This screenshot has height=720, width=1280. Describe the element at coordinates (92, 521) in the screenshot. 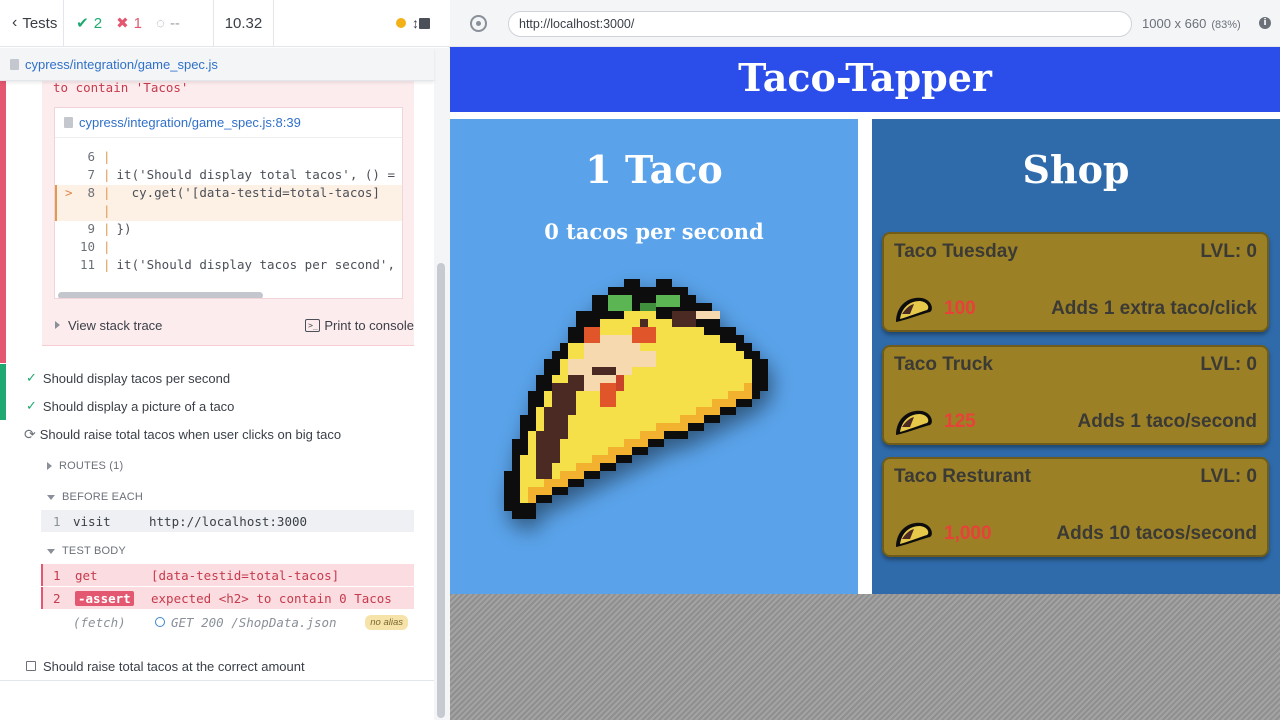

I see `command-name: visit` at that location.